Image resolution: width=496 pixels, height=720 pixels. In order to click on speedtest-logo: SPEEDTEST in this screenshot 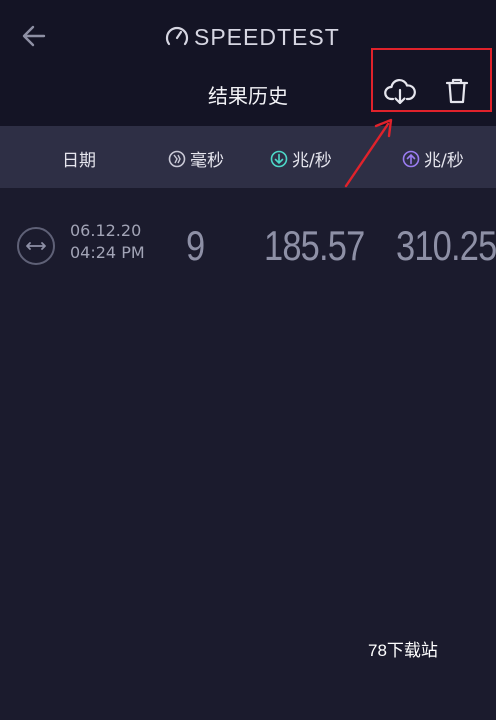, I will do `click(252, 37)`.